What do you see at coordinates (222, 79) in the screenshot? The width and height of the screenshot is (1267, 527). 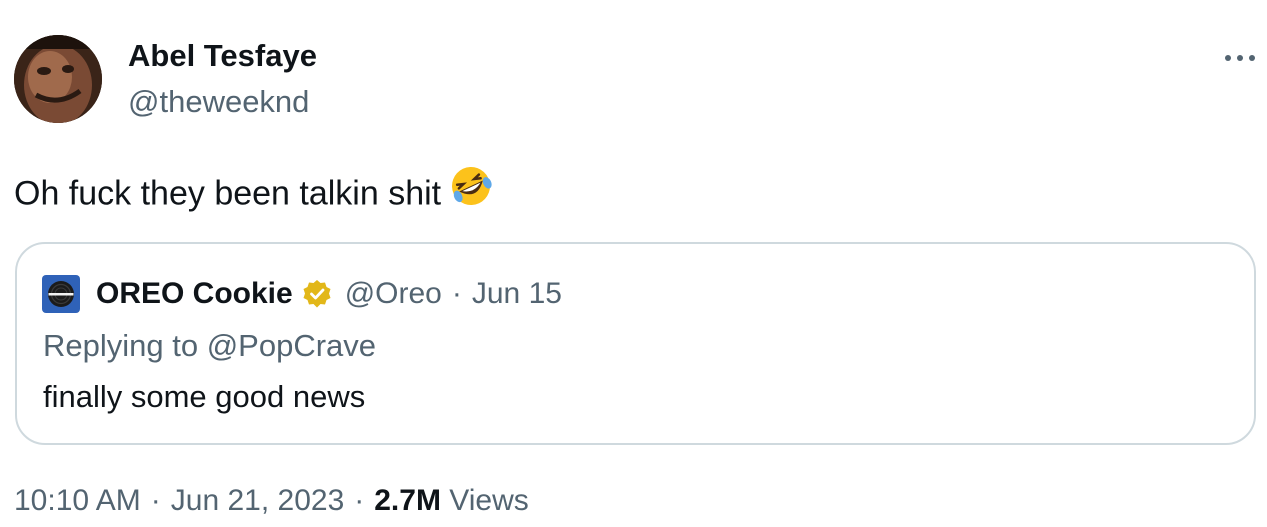 I see `author-info: Abel Tesfaye @theweeknd` at bounding box center [222, 79].